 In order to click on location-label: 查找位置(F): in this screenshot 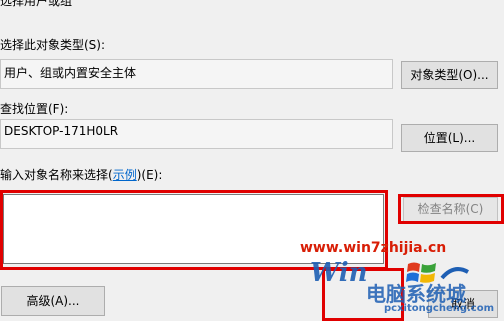, I will do `click(34, 109)`.